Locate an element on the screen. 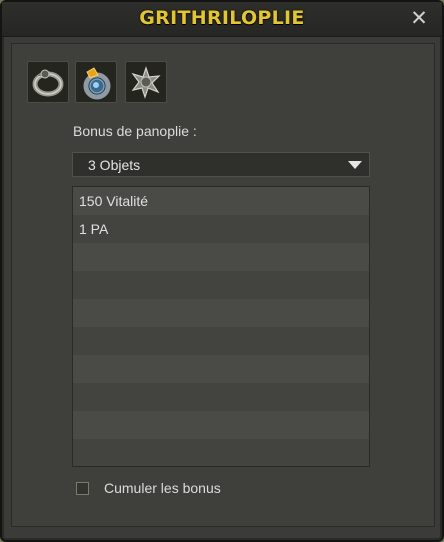 The height and width of the screenshot is (542, 444). window-title: GRITHRILOPLIE is located at coordinates (222, 18).